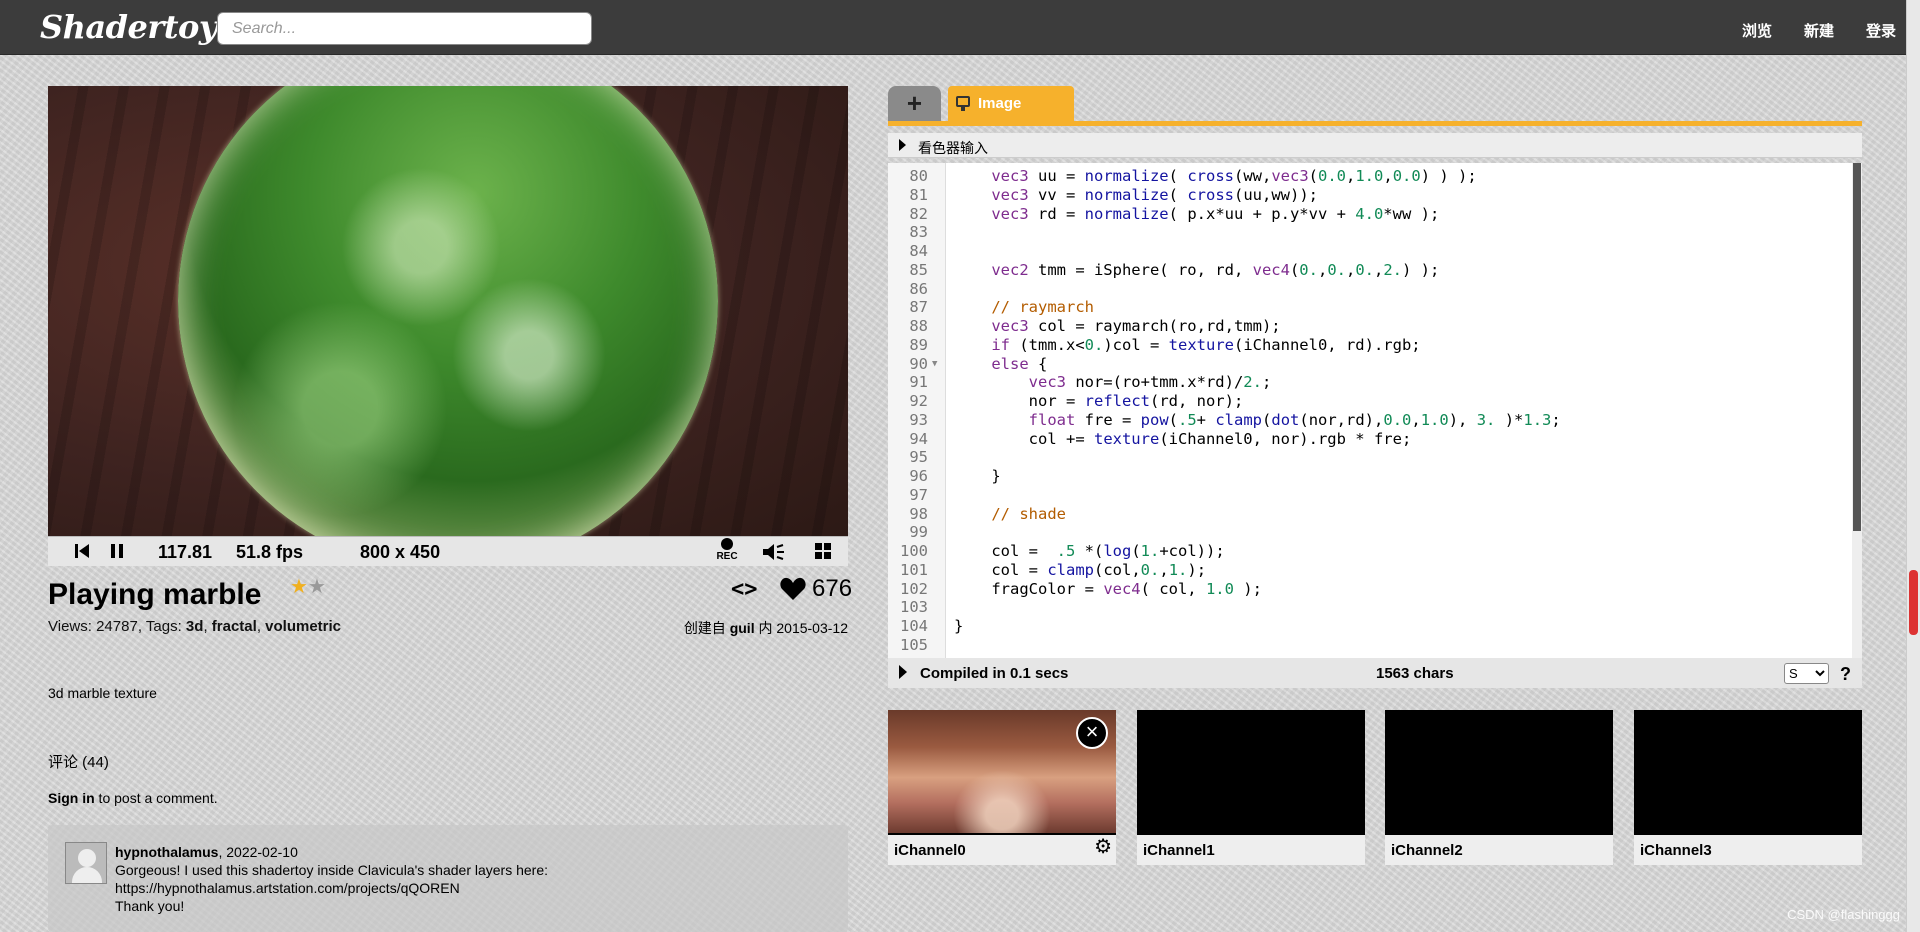 Image resolution: width=1920 pixels, height=932 pixels. I want to click on created-prefix: 创建自, so click(704, 628).